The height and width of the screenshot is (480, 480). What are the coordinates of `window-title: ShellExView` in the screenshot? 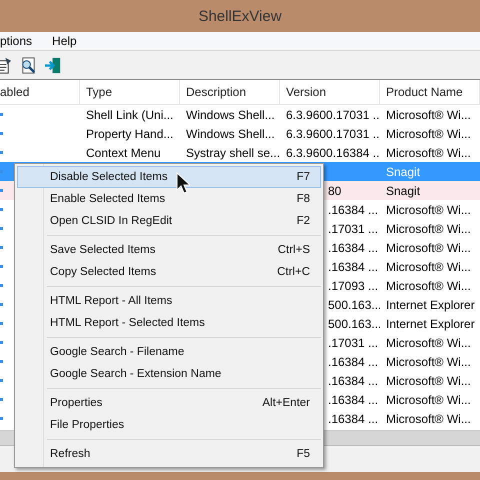 It's located at (240, 16).